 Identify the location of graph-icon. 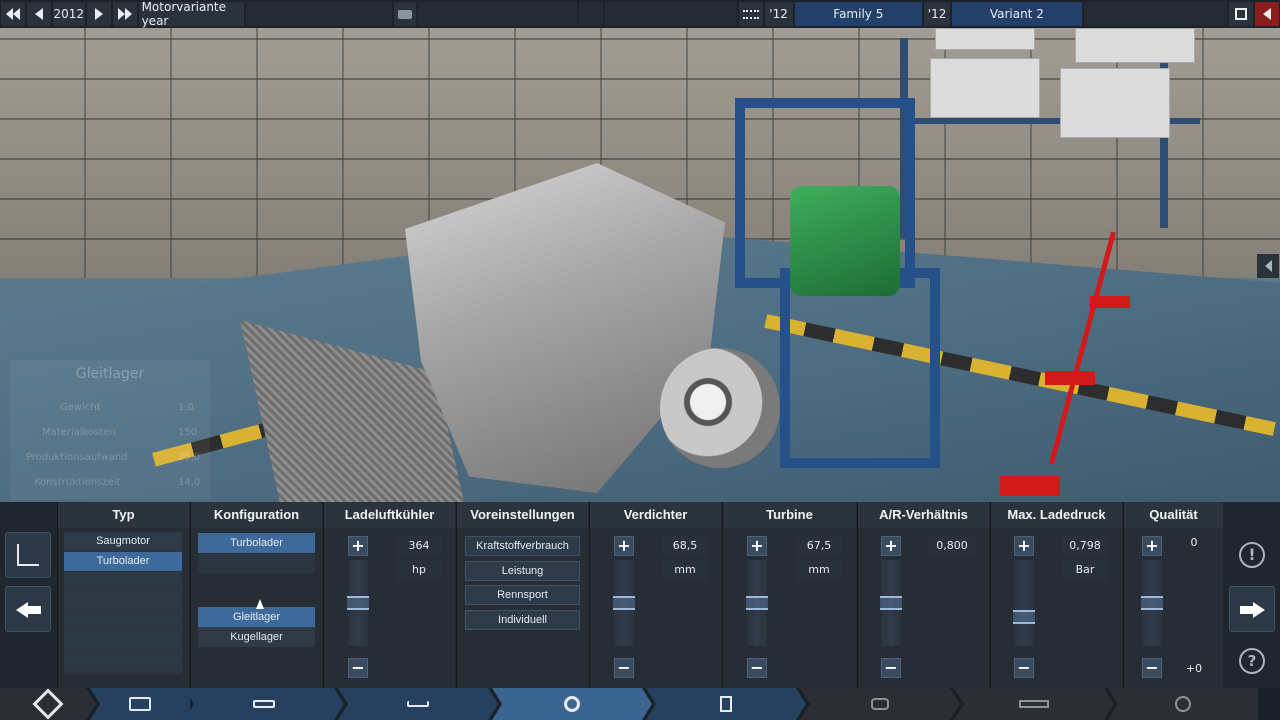
(28, 555).